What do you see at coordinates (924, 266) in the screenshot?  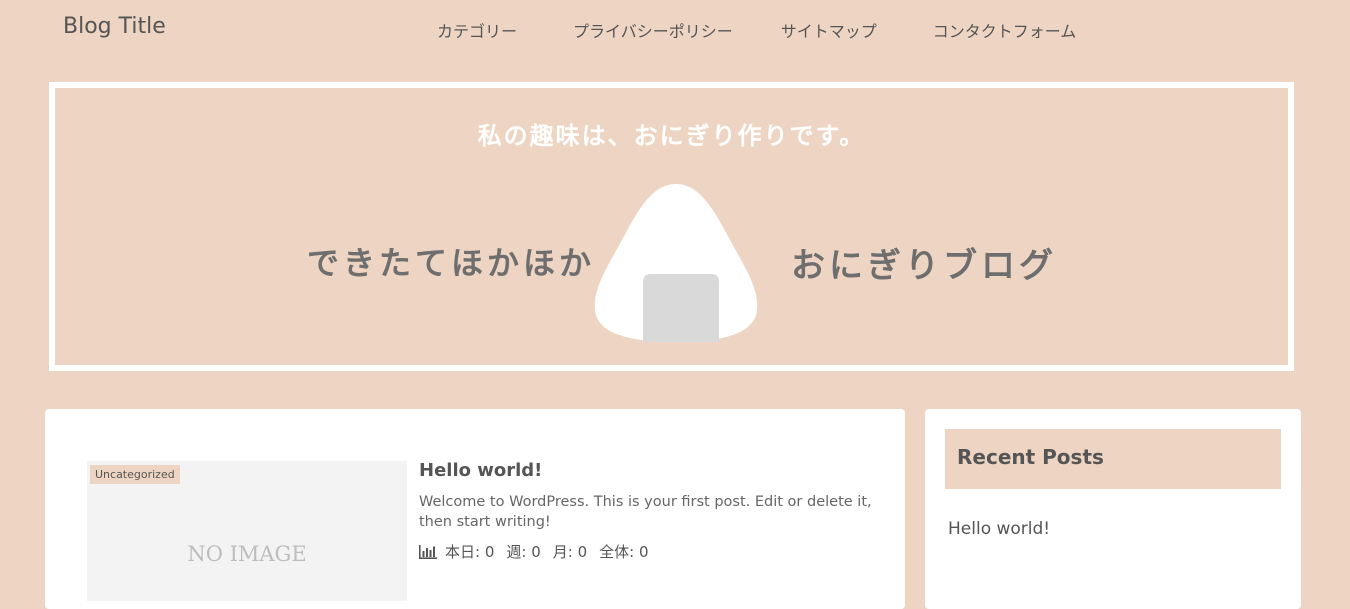 I see `banner-right-text: おにぎりブログ` at bounding box center [924, 266].